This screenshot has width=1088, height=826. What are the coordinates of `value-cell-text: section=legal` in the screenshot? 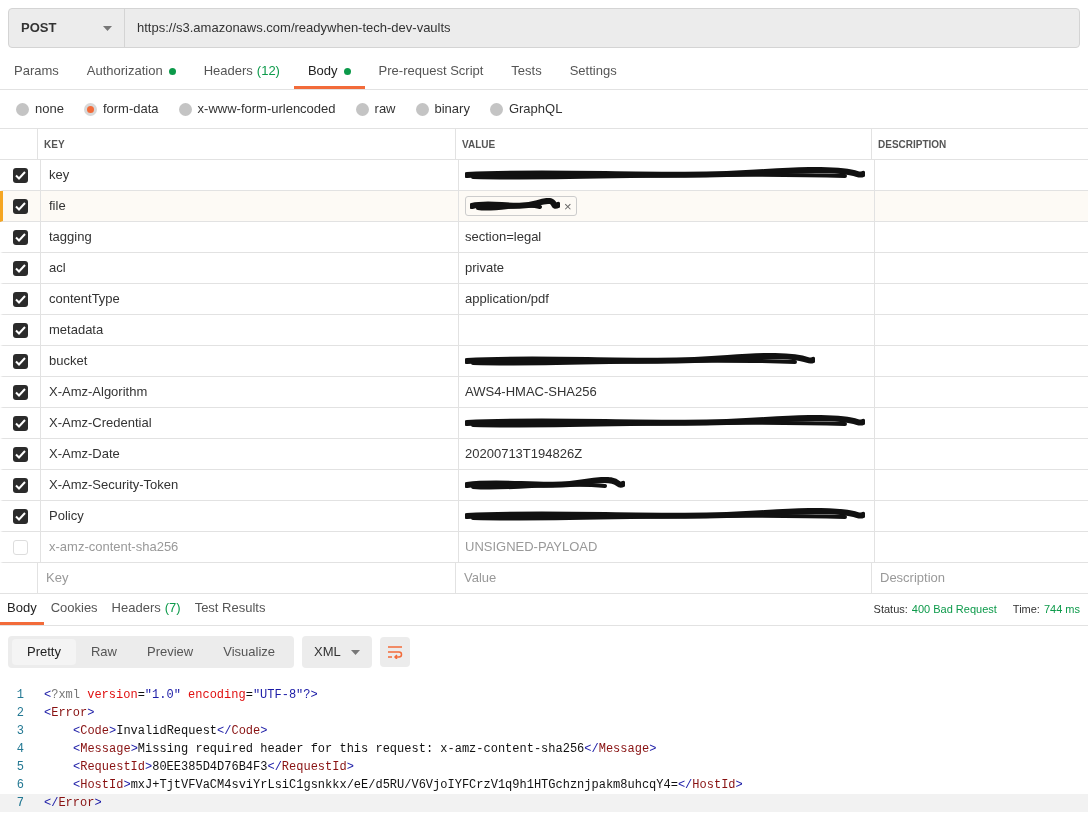 It's located at (503, 237).